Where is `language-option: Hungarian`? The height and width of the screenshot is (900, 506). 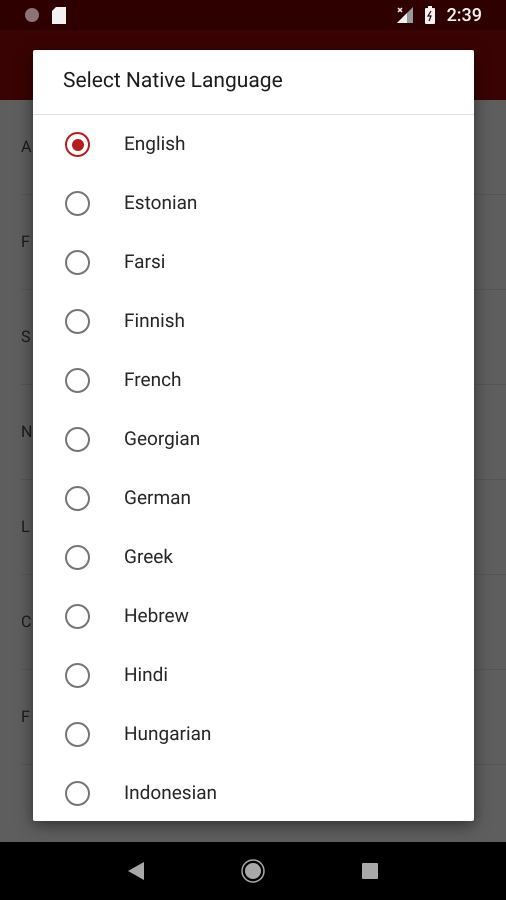 language-option: Hungarian is located at coordinates (253, 734).